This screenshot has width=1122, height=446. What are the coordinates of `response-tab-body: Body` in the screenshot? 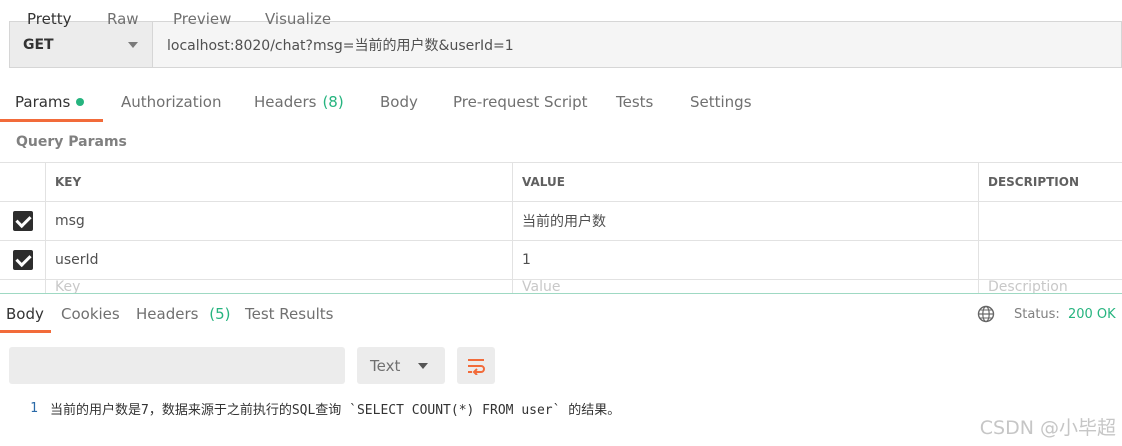 It's located at (25, 314).